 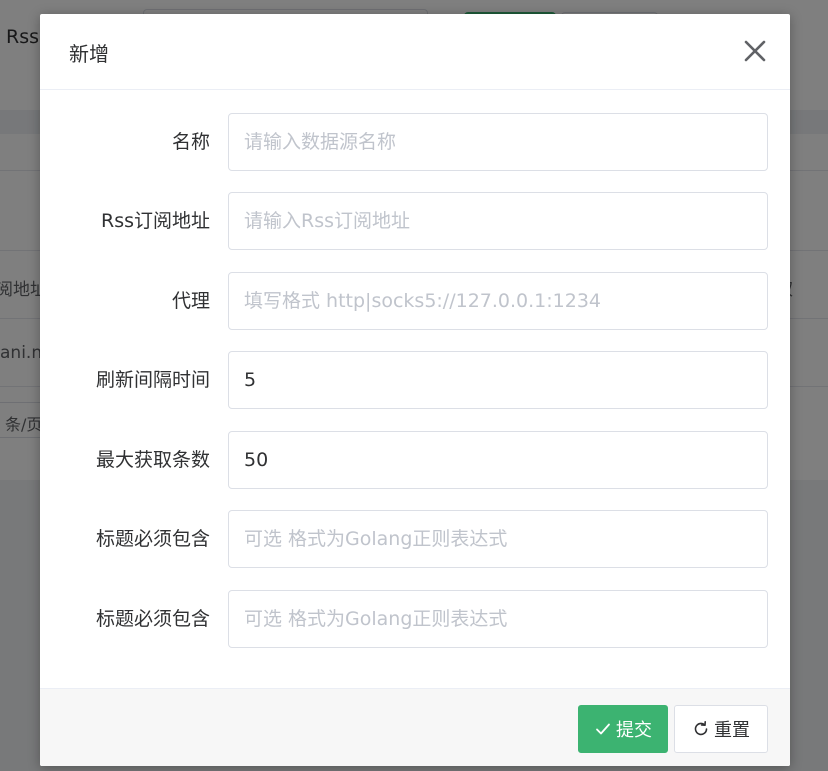 I want to click on form-row-rss-url: Rss订阅地址, so click(x=415, y=221).